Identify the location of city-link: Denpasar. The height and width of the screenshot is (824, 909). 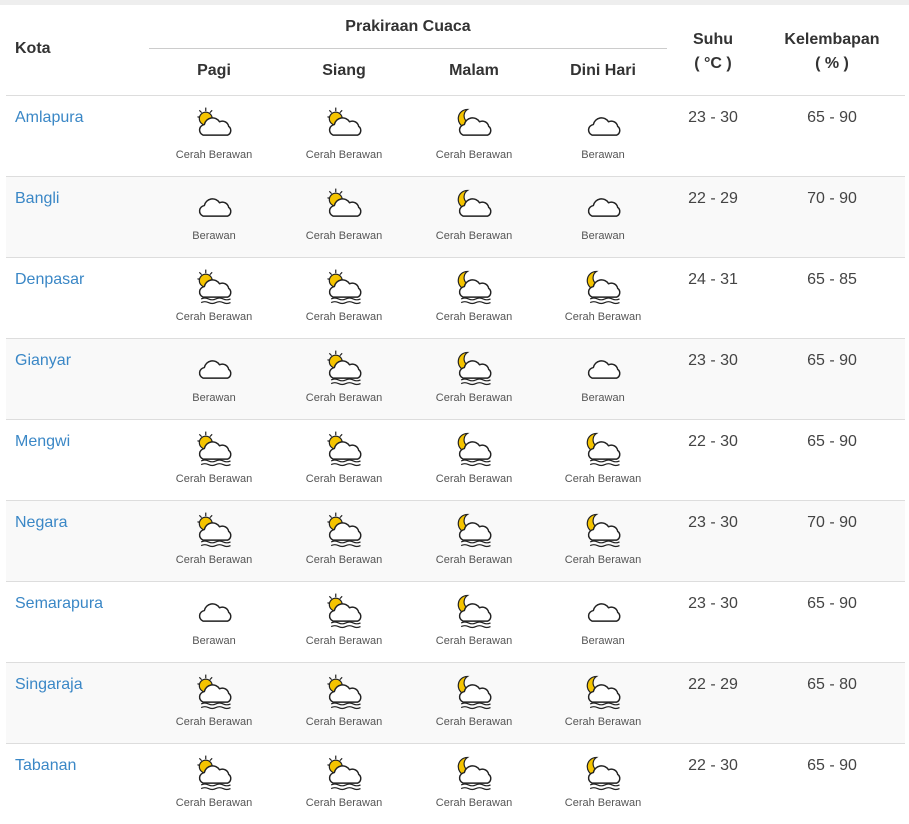
(49, 280).